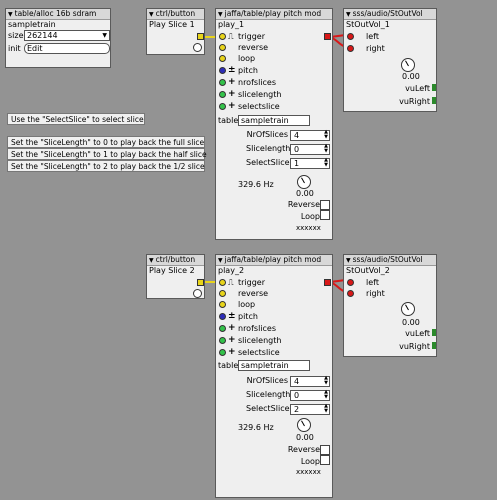 This screenshot has height=500, width=497. What do you see at coordinates (67, 48) in the screenshot?
I see `edit-button: Edit` at bounding box center [67, 48].